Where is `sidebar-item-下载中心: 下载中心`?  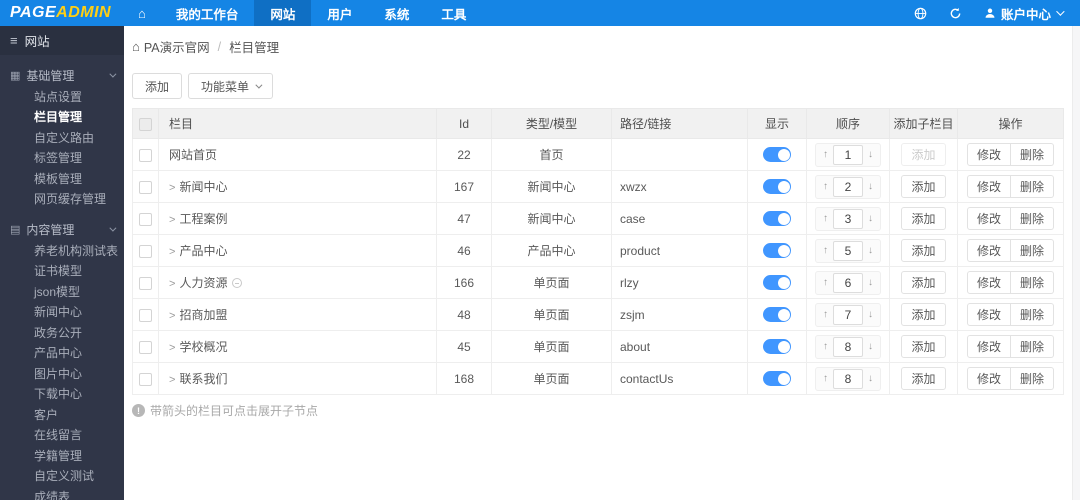 sidebar-item-下载中心: 下载中心 is located at coordinates (62, 394).